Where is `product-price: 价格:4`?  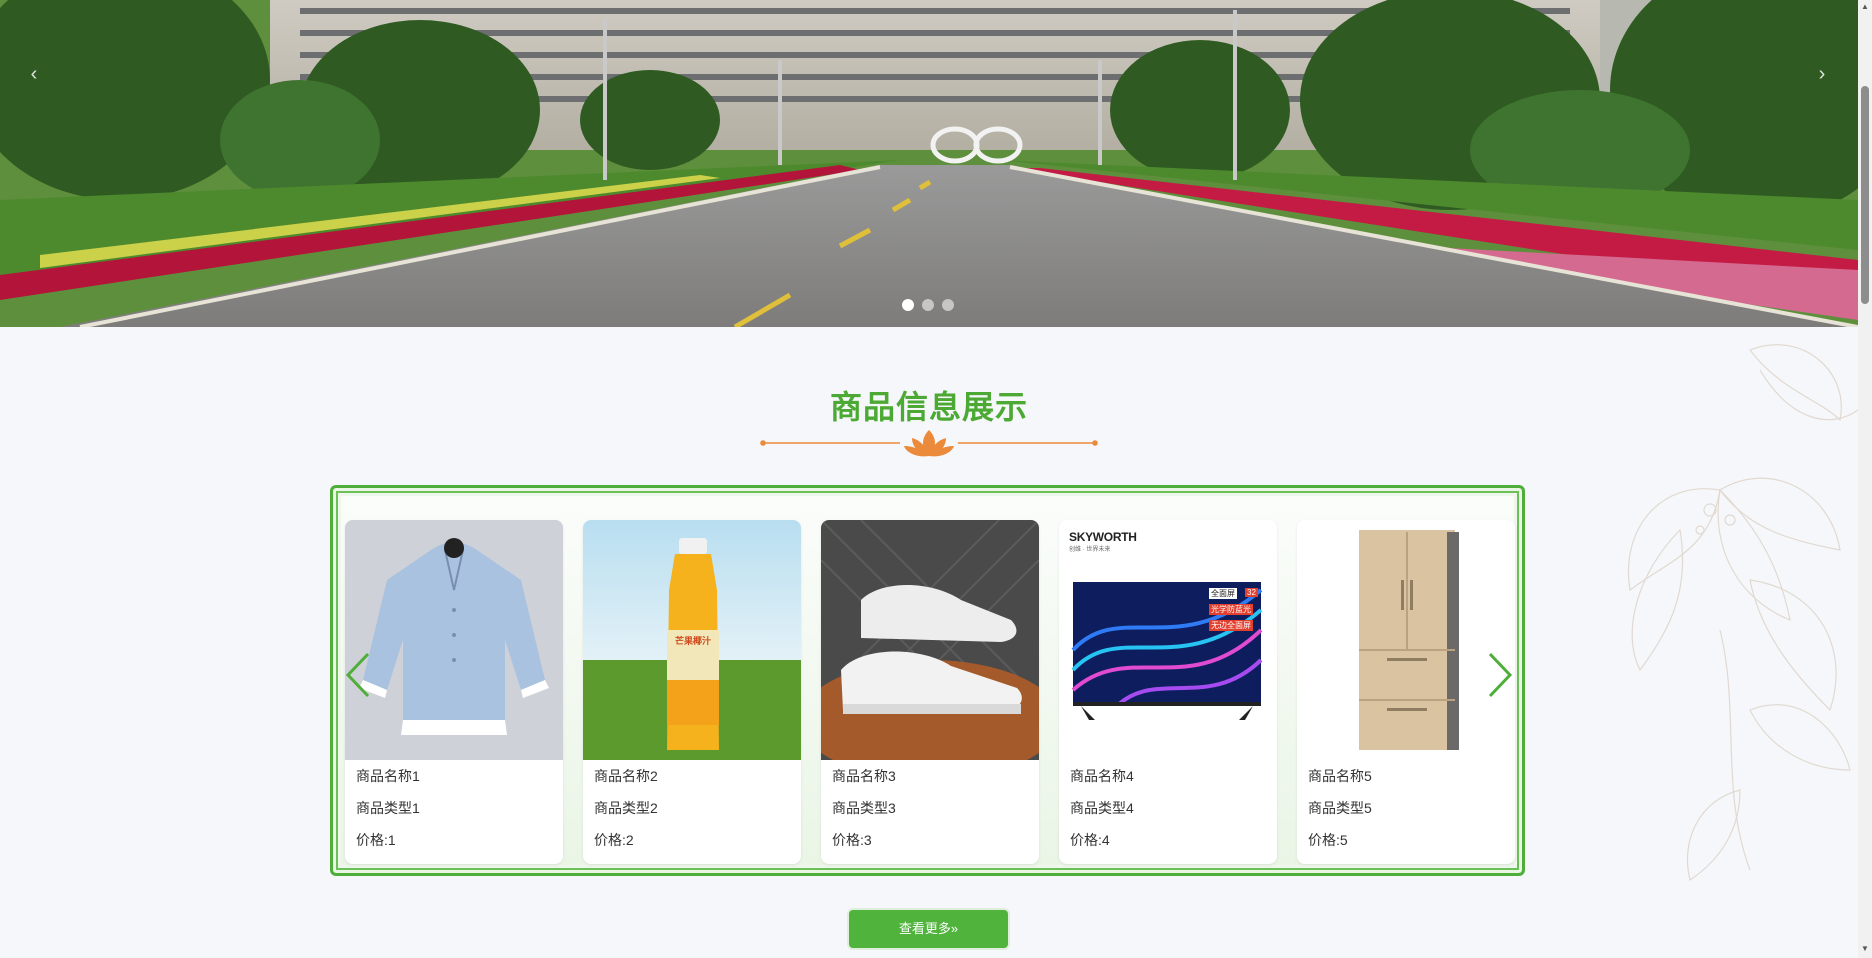
product-price: 价格:4 is located at coordinates (1090, 840).